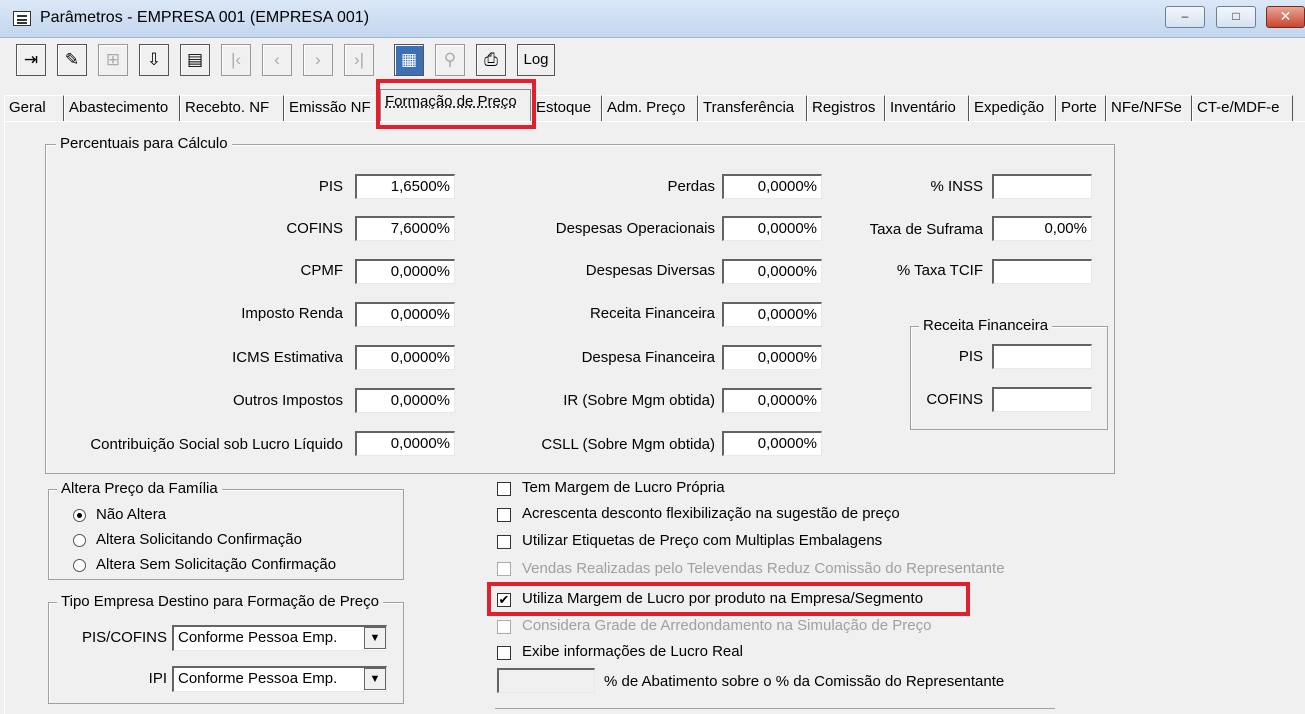  What do you see at coordinates (628, 444) in the screenshot?
I see `csll-mgm-label: CSLL (Sobre Mgm obtida)` at bounding box center [628, 444].